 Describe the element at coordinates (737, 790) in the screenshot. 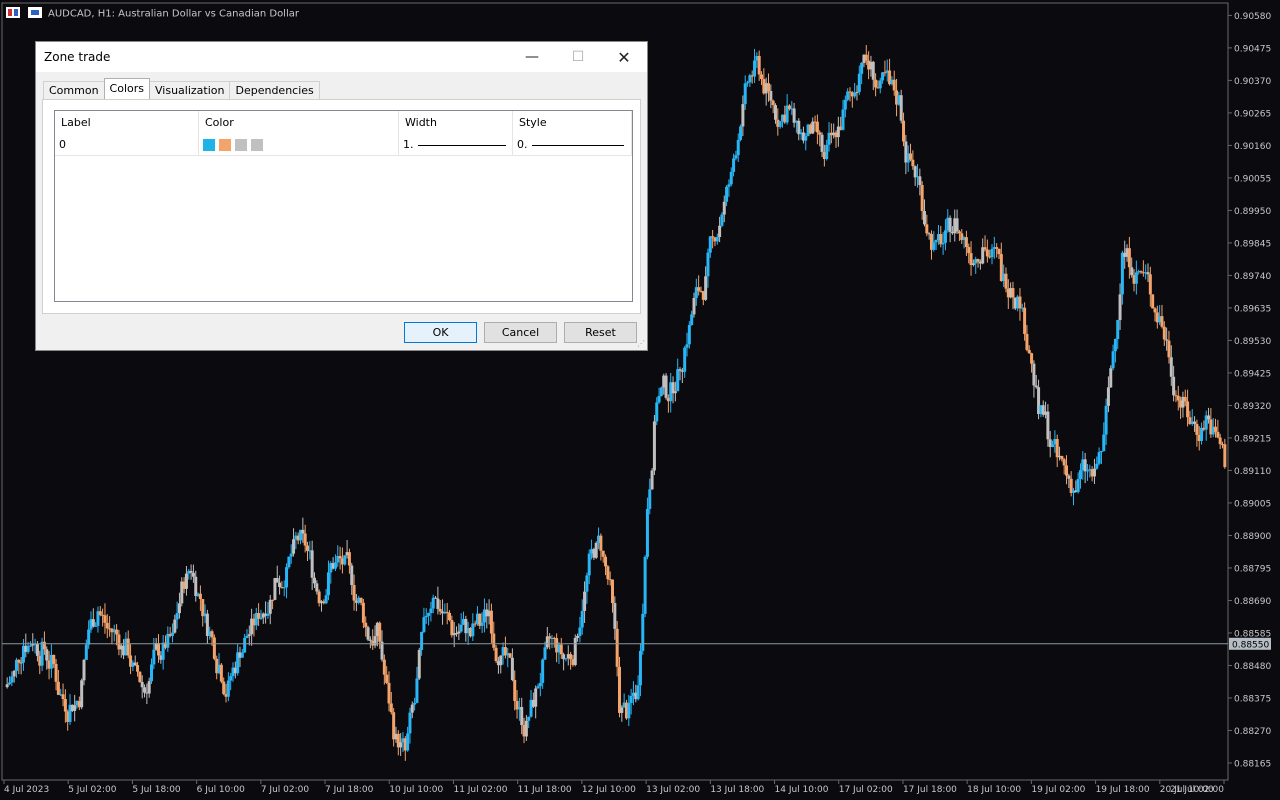

I see `time-tick-label: 13 Jul 18:00` at that location.